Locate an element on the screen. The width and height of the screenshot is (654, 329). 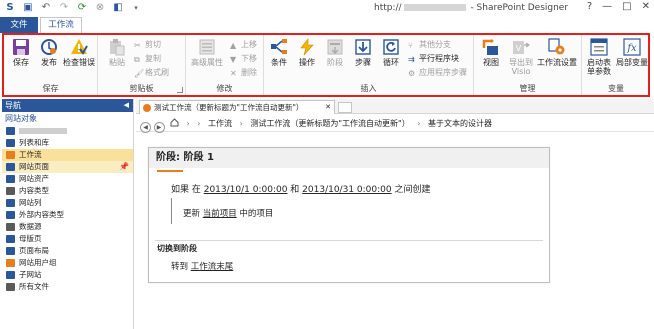
external-icon is located at coordinates (10, 215).